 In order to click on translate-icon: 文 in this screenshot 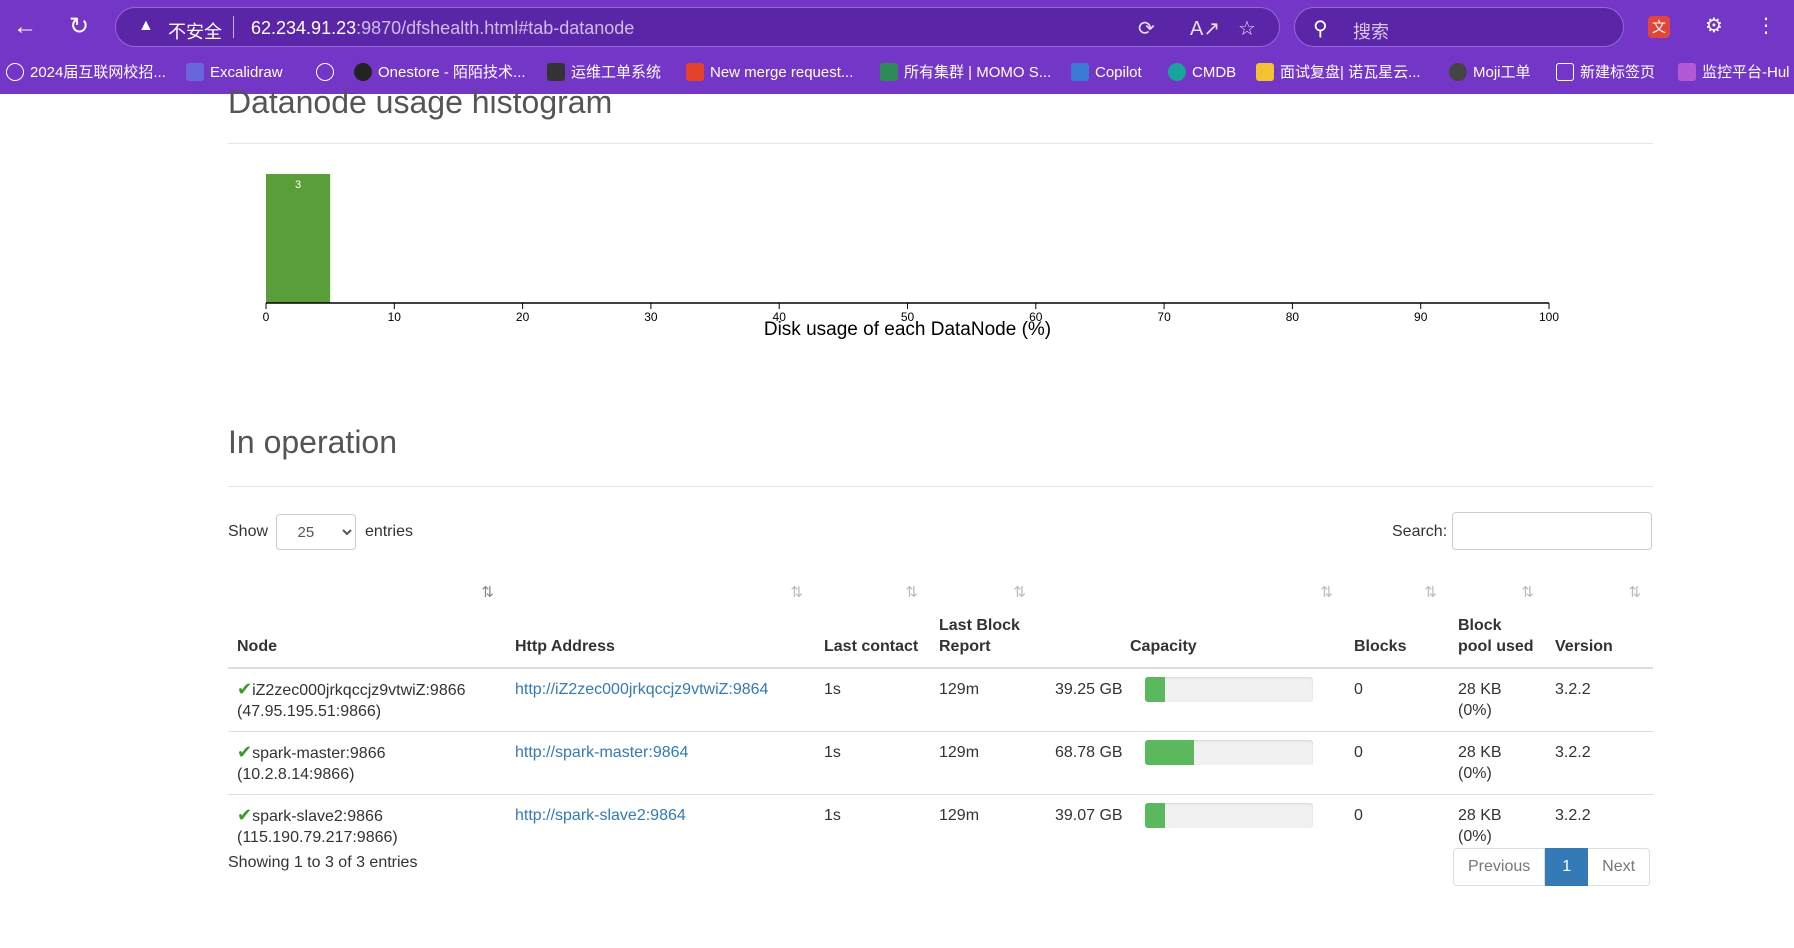, I will do `click(1659, 27)`.